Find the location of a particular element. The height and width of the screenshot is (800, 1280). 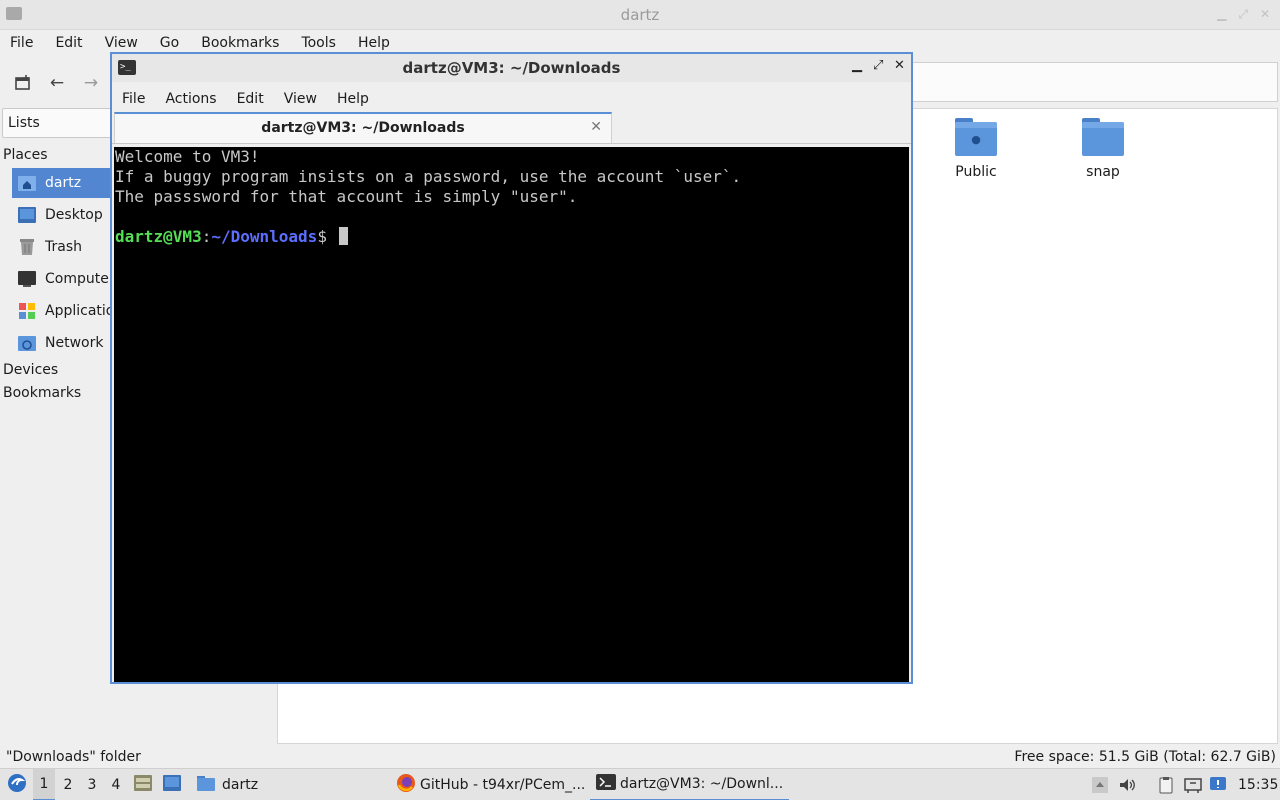

tray-up-arrow-icon is located at coordinates (1100, 785).